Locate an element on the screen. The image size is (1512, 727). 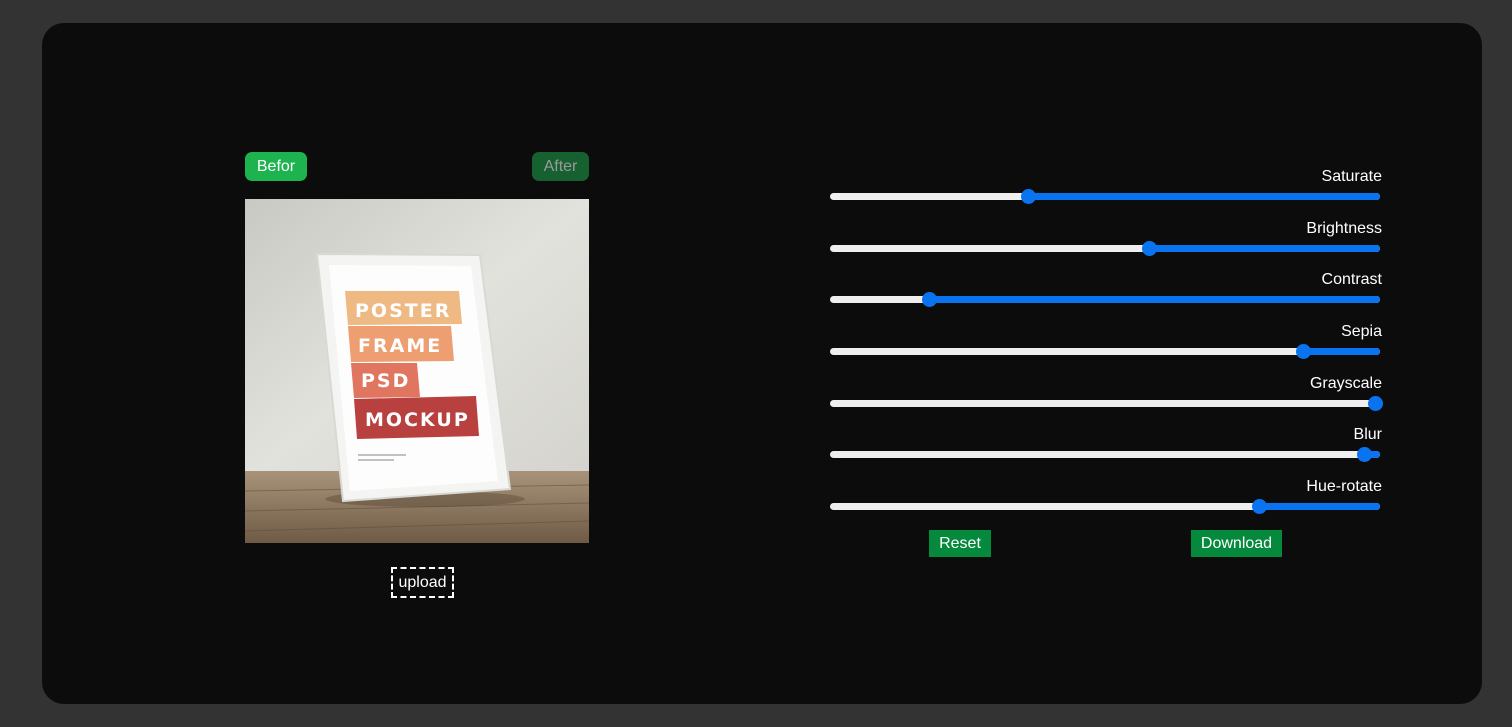
filter-label-grayscale: Grayscale is located at coordinates (1345, 383).